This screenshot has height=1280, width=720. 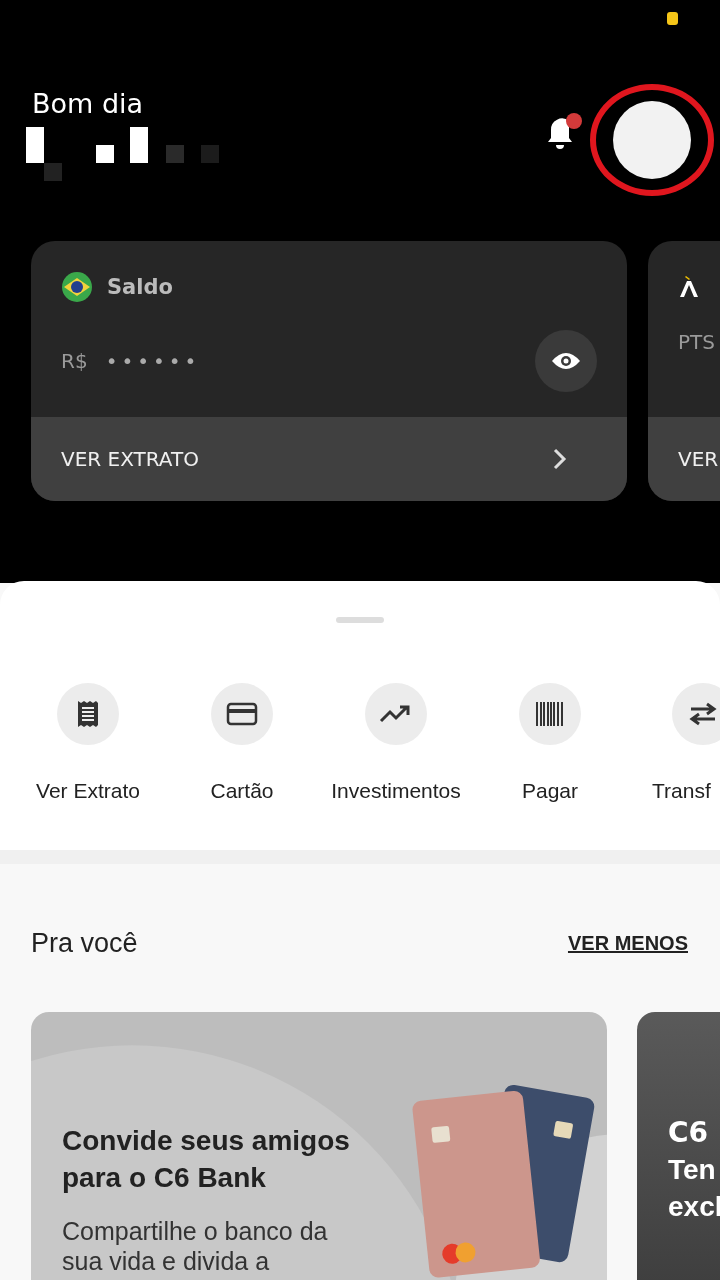 What do you see at coordinates (242, 743) in the screenshot?
I see `shortcut-item: Cartão` at bounding box center [242, 743].